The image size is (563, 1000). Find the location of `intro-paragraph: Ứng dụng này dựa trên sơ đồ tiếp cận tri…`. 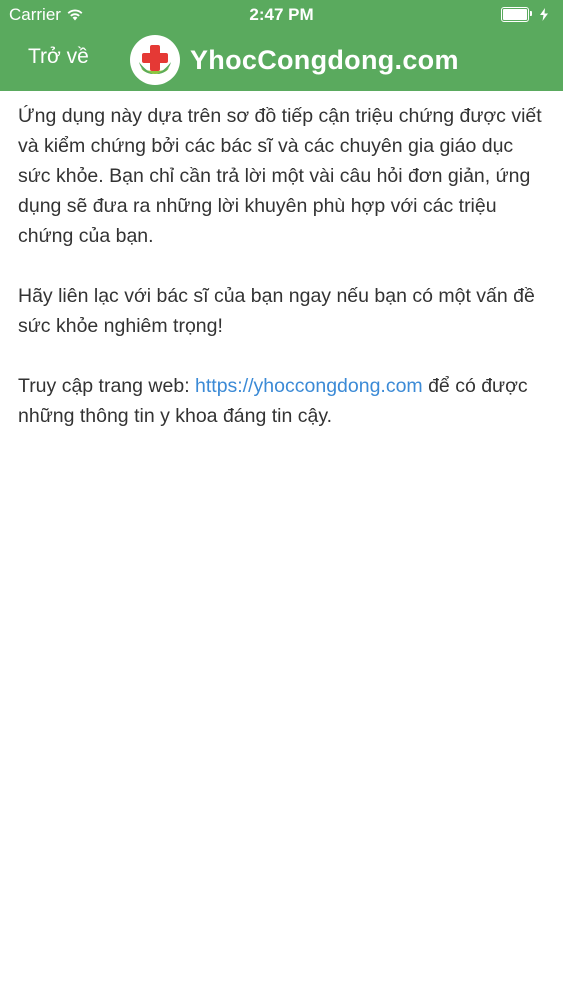

intro-paragraph: Ứng dụng này dựa trên sơ đồ tiếp cận tri… is located at coordinates (280, 176).